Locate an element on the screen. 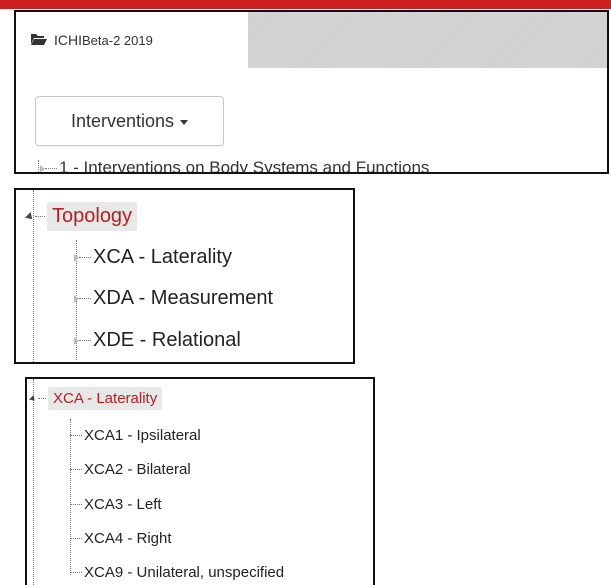 This screenshot has width=611, height=585. tab-label-main: ICHI is located at coordinates (68, 40).